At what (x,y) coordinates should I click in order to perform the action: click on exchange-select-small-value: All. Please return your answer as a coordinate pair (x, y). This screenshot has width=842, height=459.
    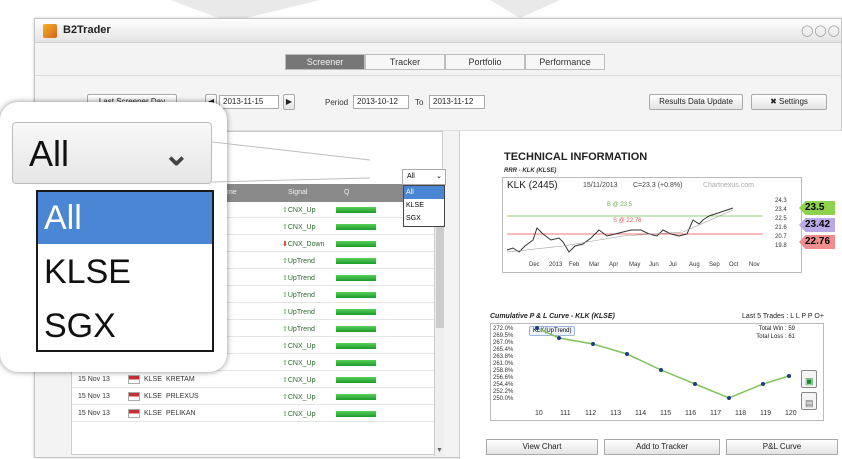
    Looking at the image, I should click on (411, 176).